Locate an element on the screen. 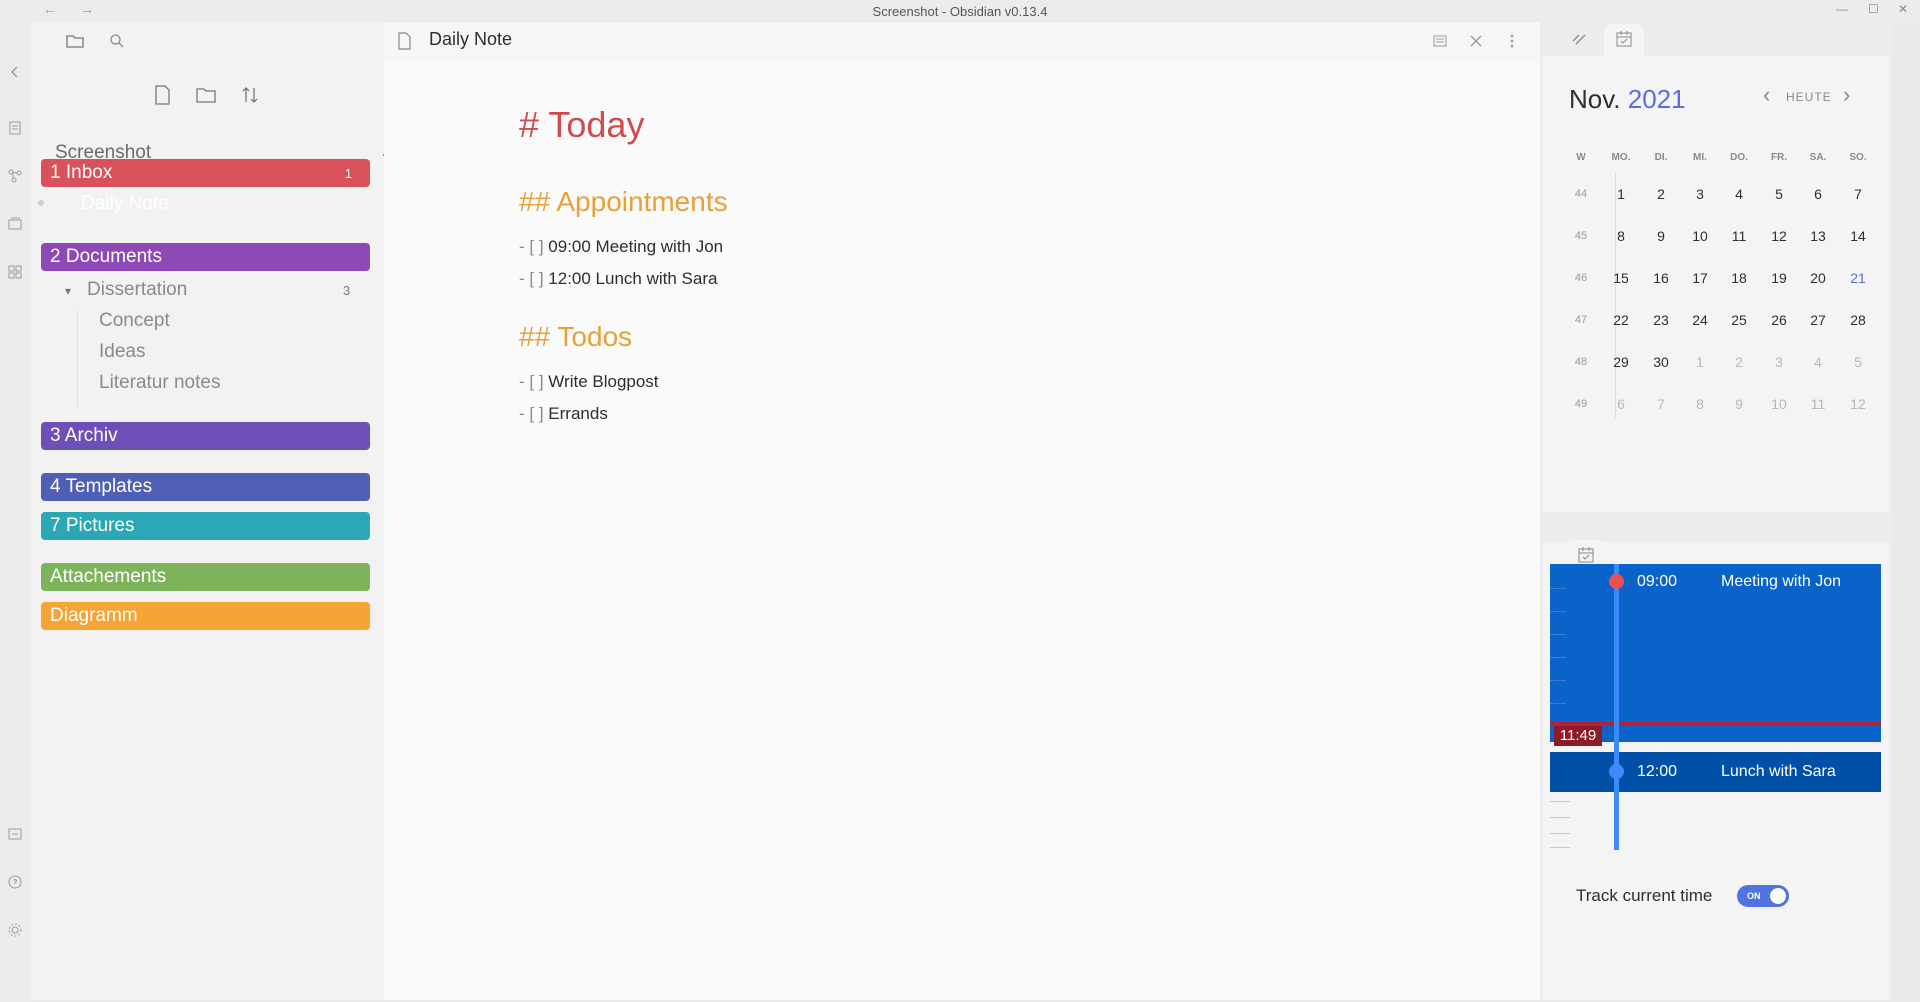 The width and height of the screenshot is (1920, 1002). calendar-day: 14 is located at coordinates (1858, 236).